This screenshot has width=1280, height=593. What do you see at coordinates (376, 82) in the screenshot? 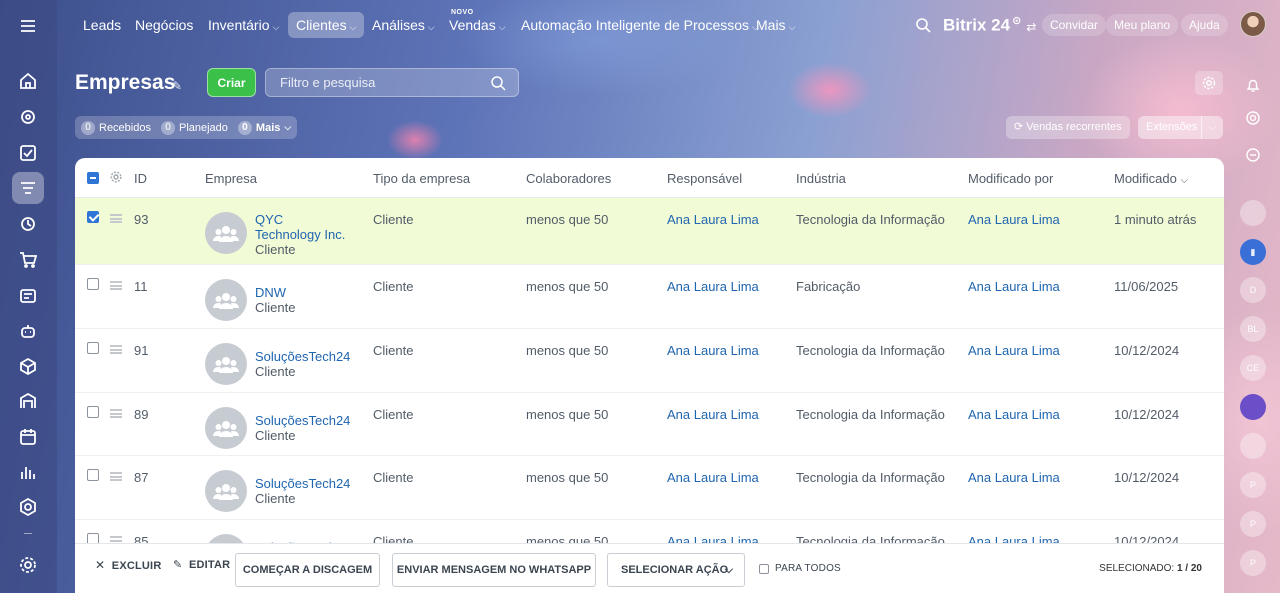
I see `search-input` at bounding box center [376, 82].